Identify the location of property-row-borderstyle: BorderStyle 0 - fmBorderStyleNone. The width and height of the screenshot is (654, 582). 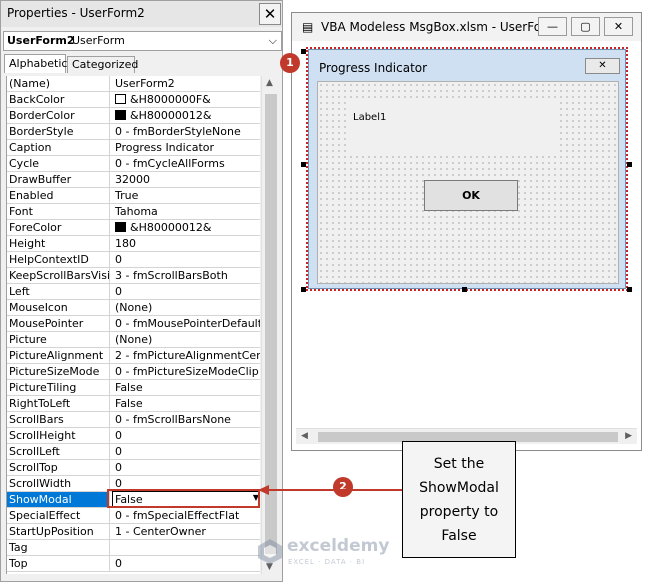
(133, 132).